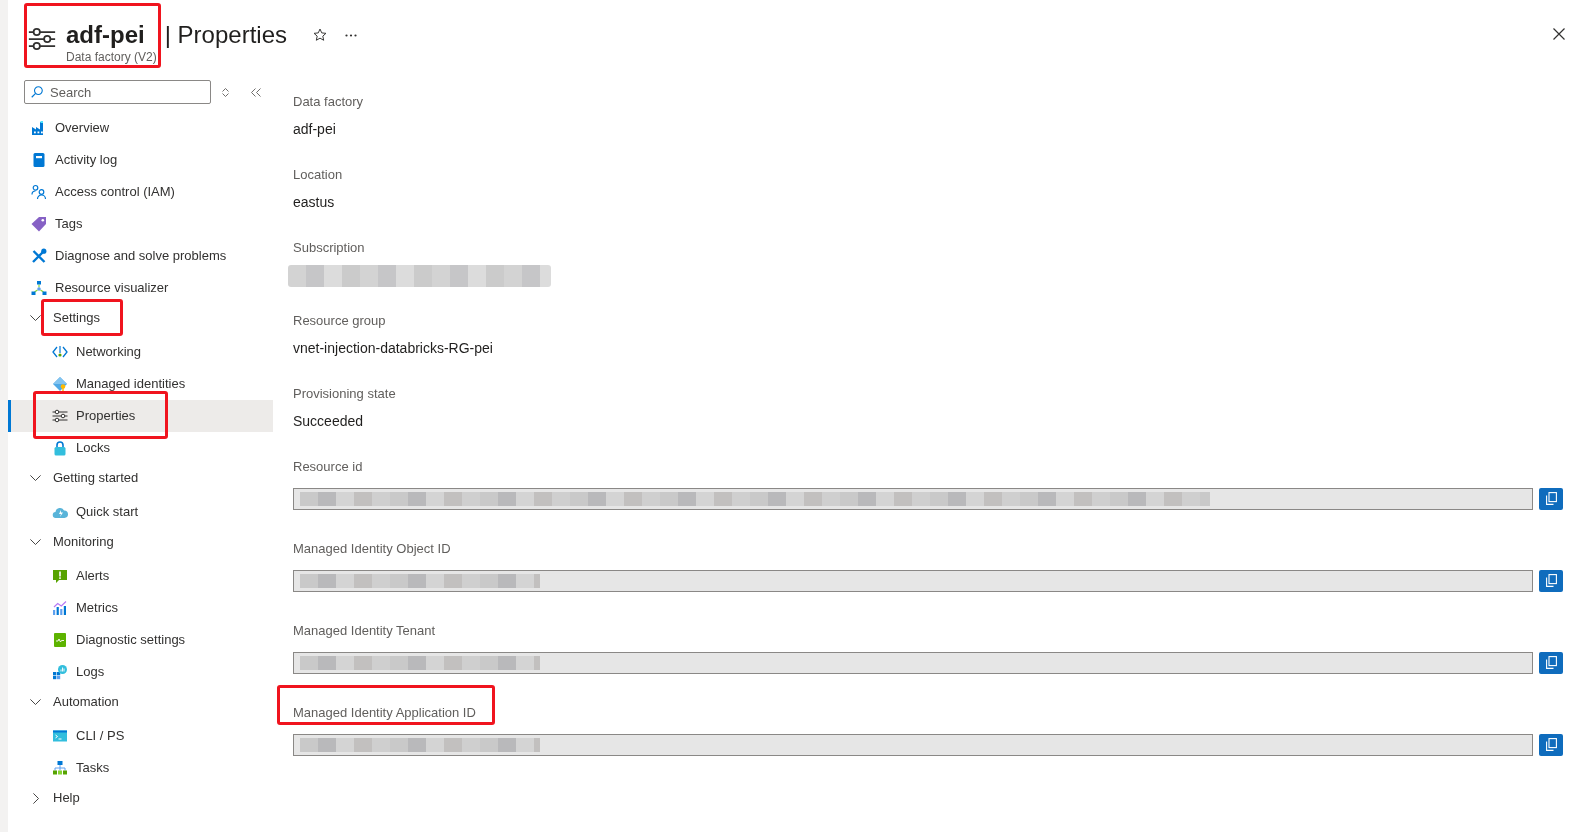  Describe the element at coordinates (140, 478) in the screenshot. I see `nav-group: Getting started` at that location.